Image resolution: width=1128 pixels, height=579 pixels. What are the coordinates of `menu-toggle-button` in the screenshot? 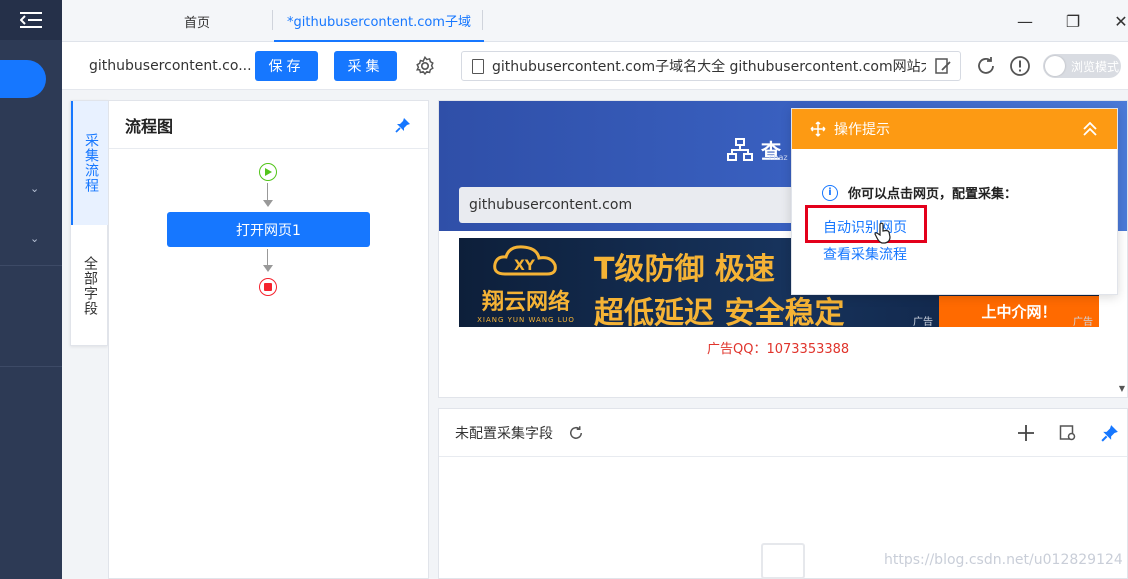 It's located at (31, 20).